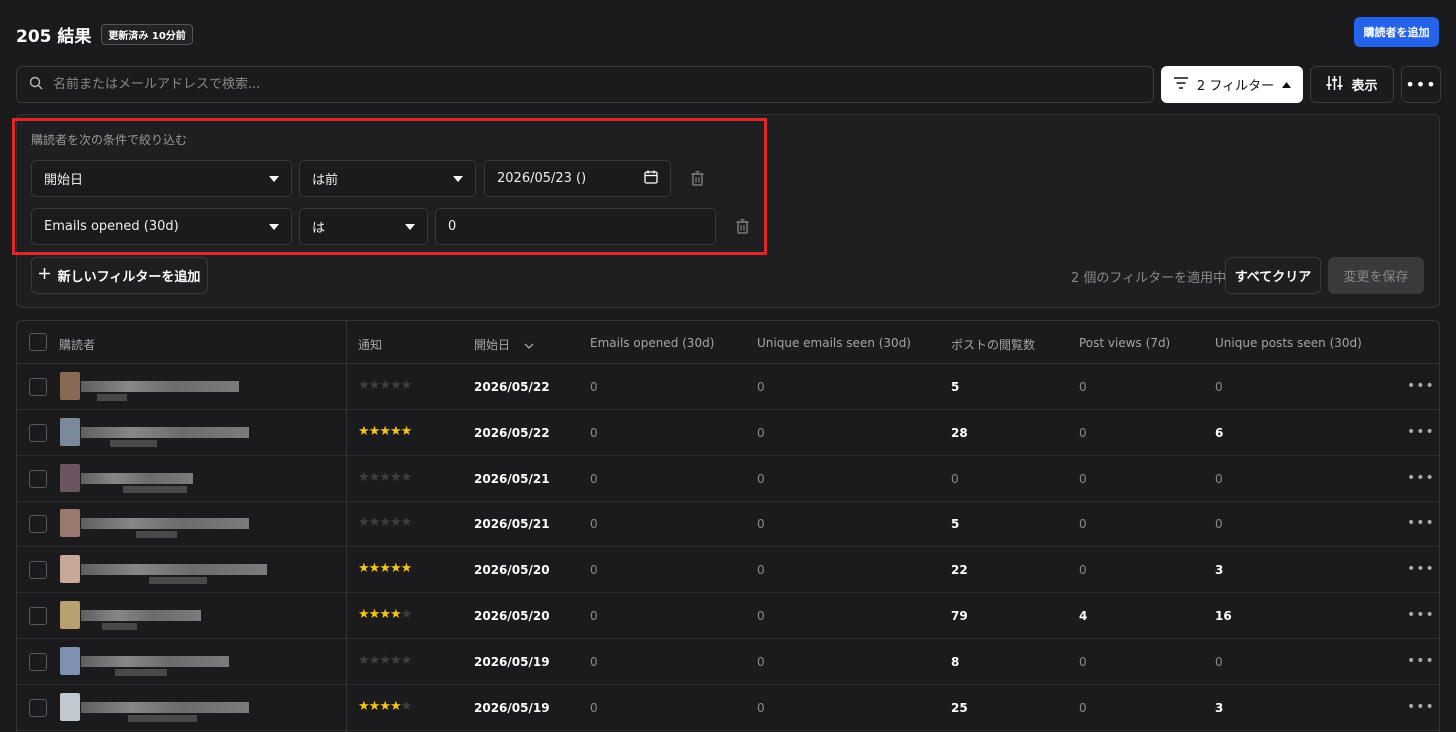 The image size is (1456, 732). Describe the element at coordinates (728, 616) in the screenshot. I see `table-row: ★★★★★ 2026/05/20 0 0 79 4 16 •••` at that location.